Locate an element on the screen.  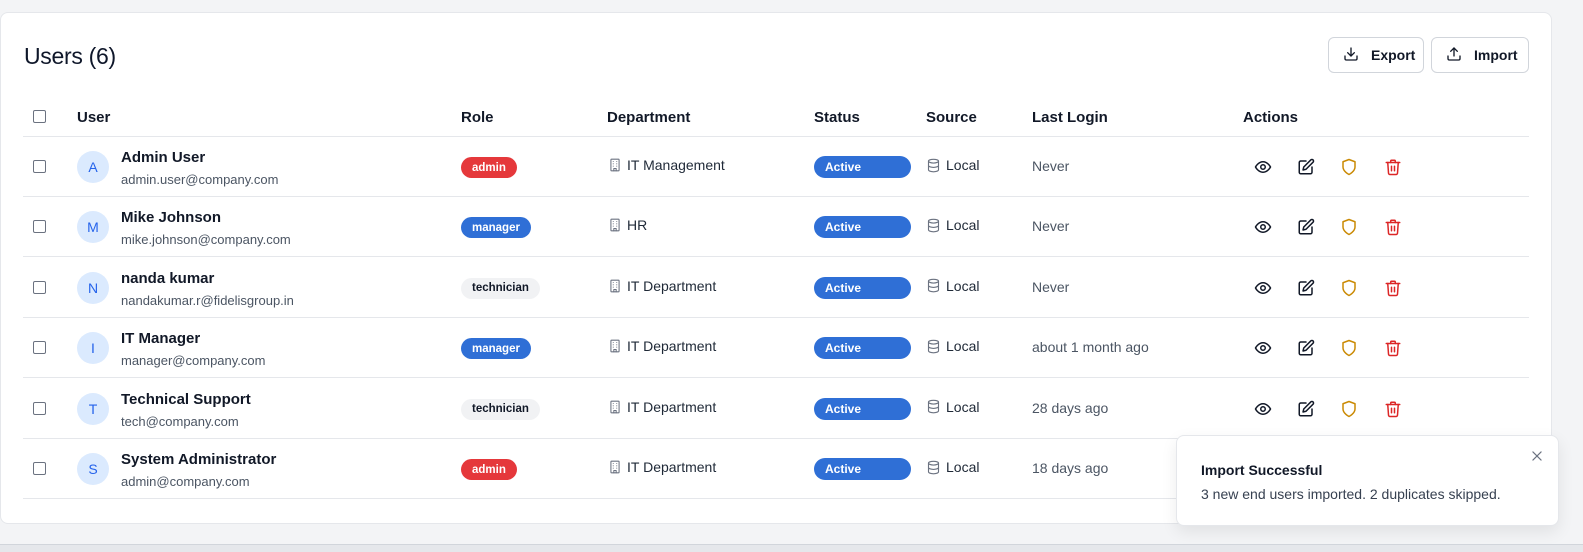
avatar: M is located at coordinates (93, 227).